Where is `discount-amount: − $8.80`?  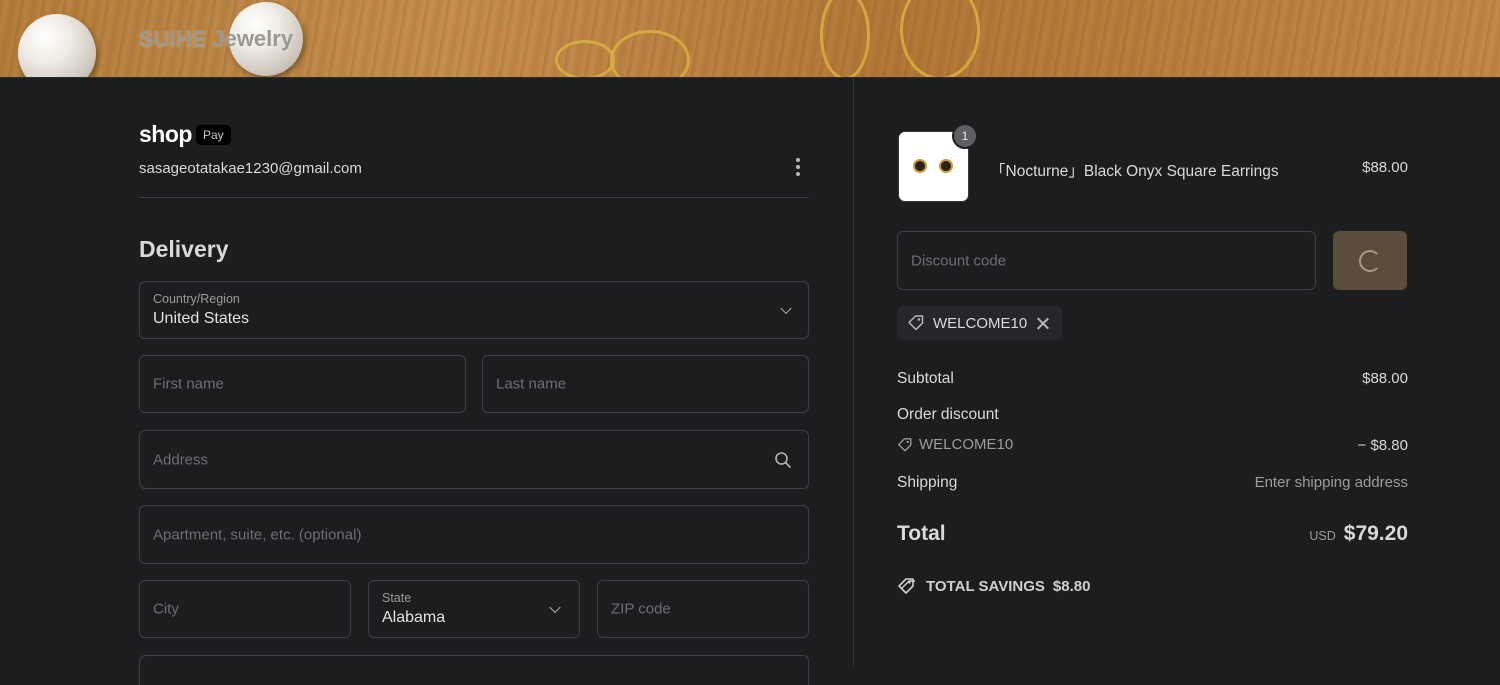
discount-amount: − $8.80 is located at coordinates (1382, 445).